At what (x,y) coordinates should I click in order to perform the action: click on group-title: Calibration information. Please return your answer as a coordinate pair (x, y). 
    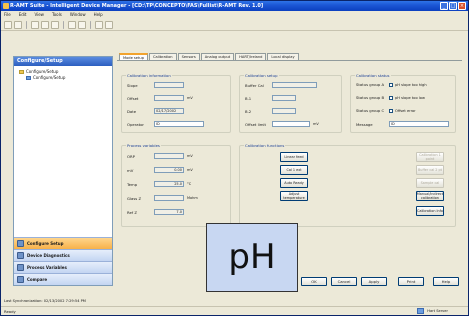
    Looking at the image, I should click on (149, 75).